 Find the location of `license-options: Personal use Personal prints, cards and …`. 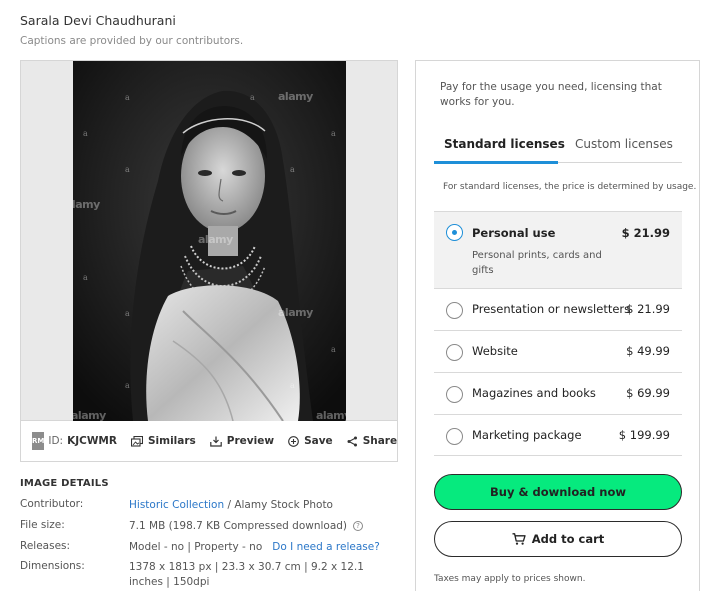

license-options: Personal use Personal prints, cards and … is located at coordinates (558, 333).